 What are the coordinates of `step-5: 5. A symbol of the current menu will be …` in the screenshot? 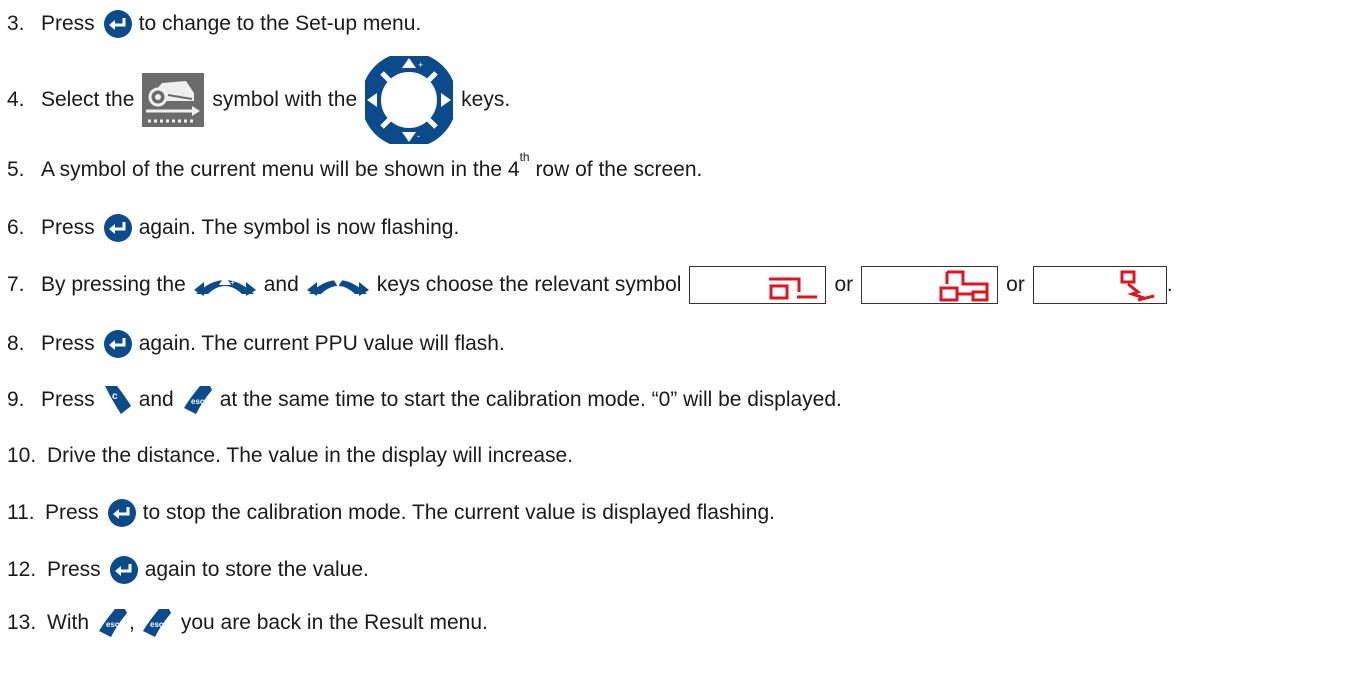 It's located at (351, 166).